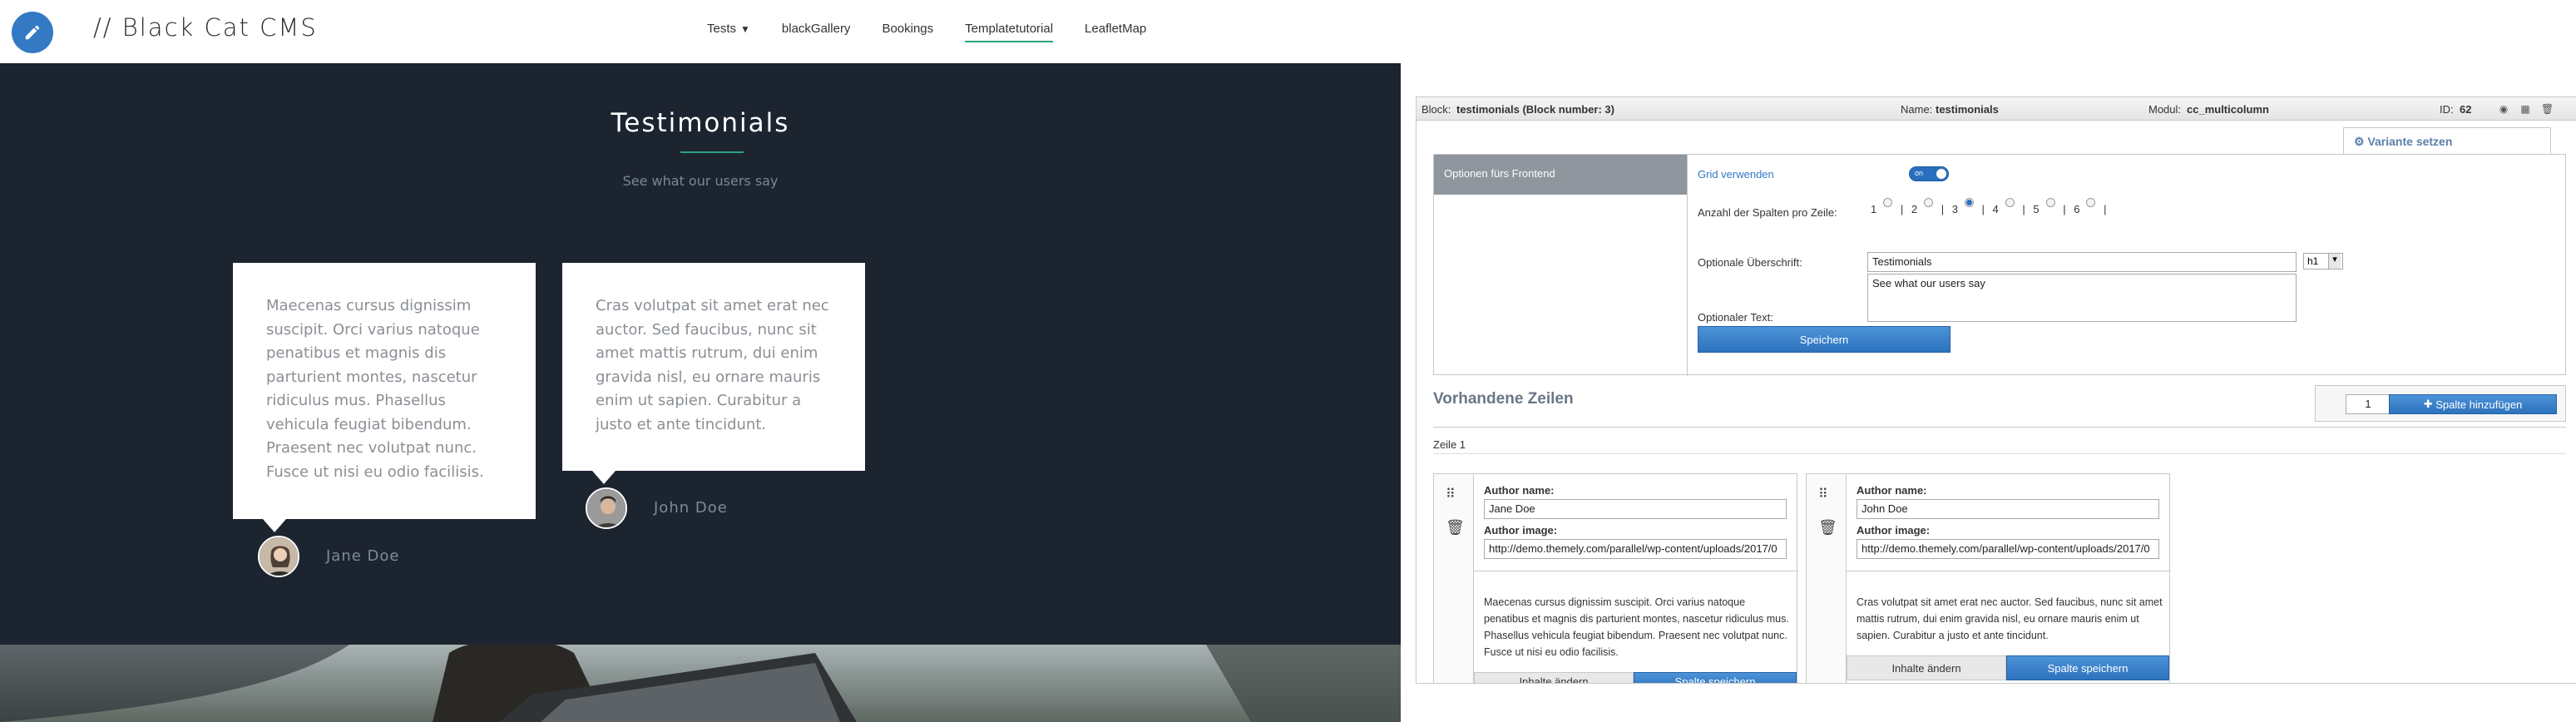  Describe the element at coordinates (700, 684) in the screenshot. I see `background-photo` at that location.